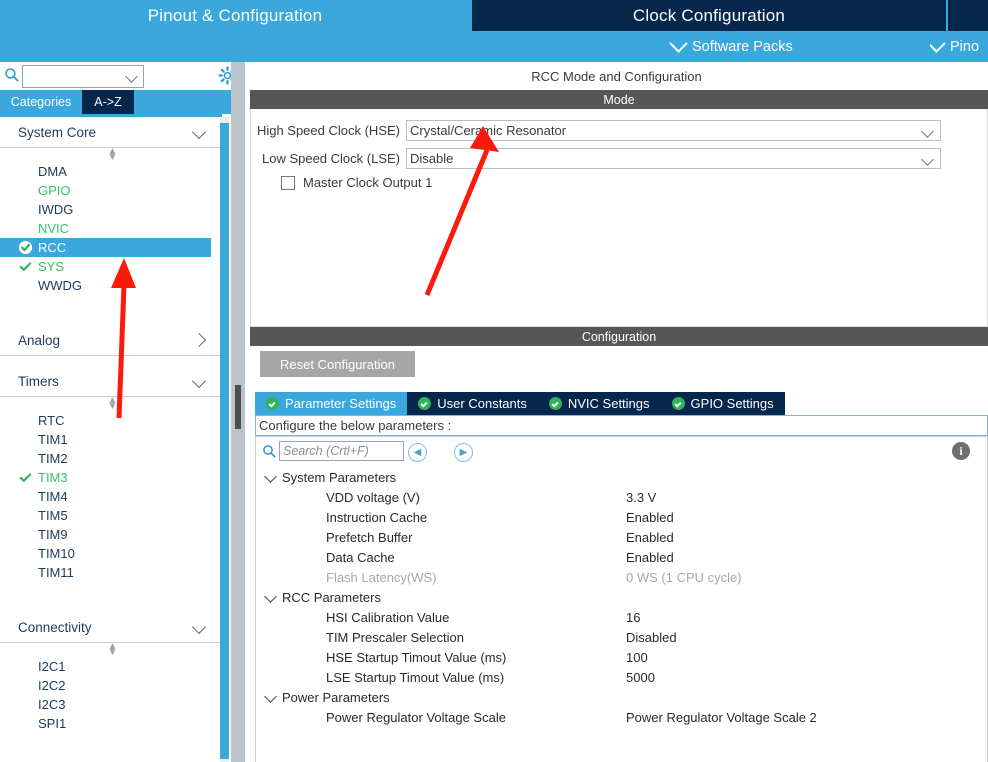 The width and height of the screenshot is (988, 762). What do you see at coordinates (360, 557) in the screenshot?
I see `param-name: Data Cache` at bounding box center [360, 557].